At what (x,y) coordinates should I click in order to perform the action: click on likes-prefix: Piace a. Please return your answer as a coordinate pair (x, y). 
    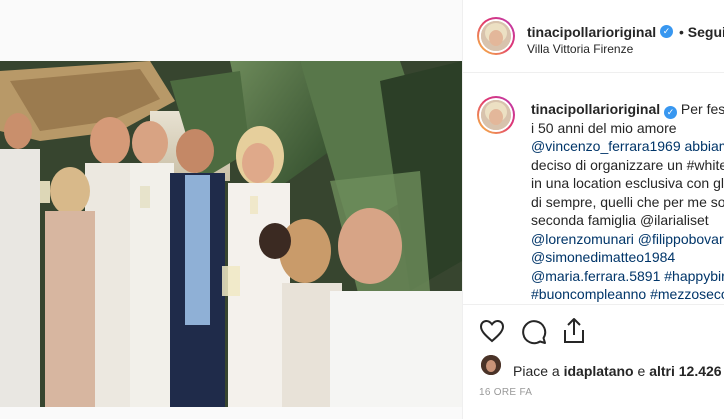
    Looking at the image, I should click on (536, 371).